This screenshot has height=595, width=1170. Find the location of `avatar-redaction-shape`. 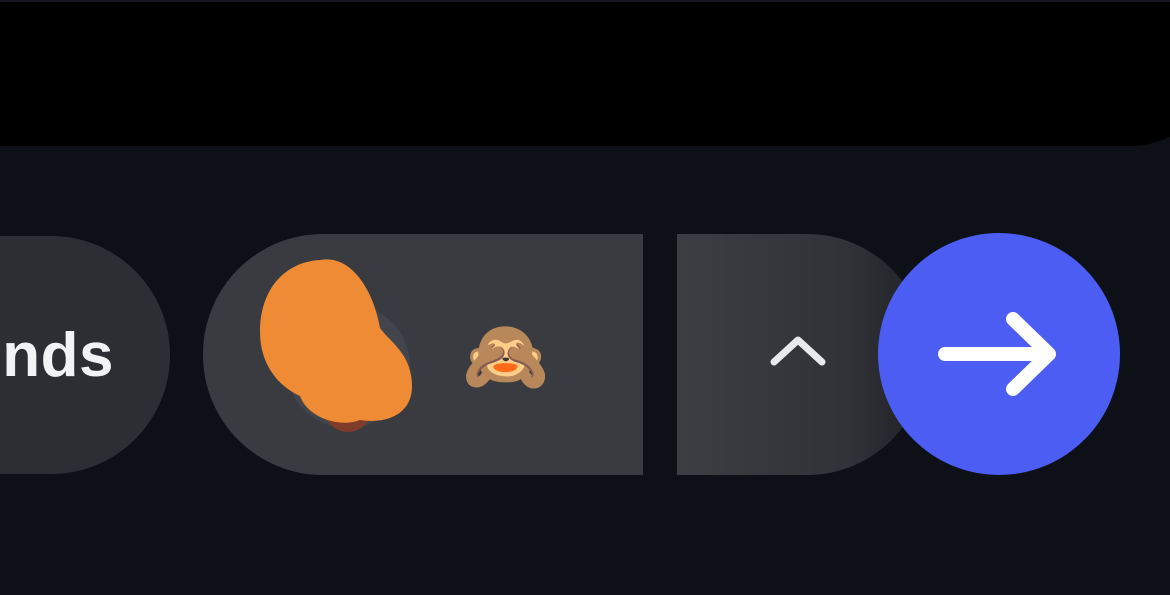

avatar-redaction-shape is located at coordinates (336, 345).